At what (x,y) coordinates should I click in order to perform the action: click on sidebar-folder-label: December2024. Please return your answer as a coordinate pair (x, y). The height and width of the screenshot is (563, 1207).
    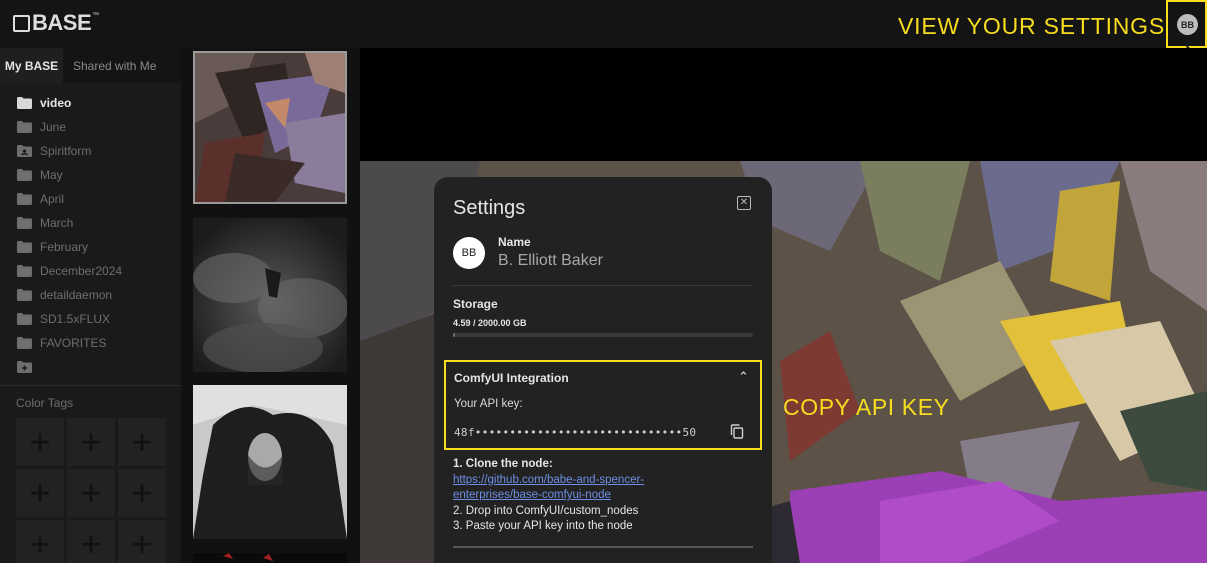
    Looking at the image, I should click on (81, 271).